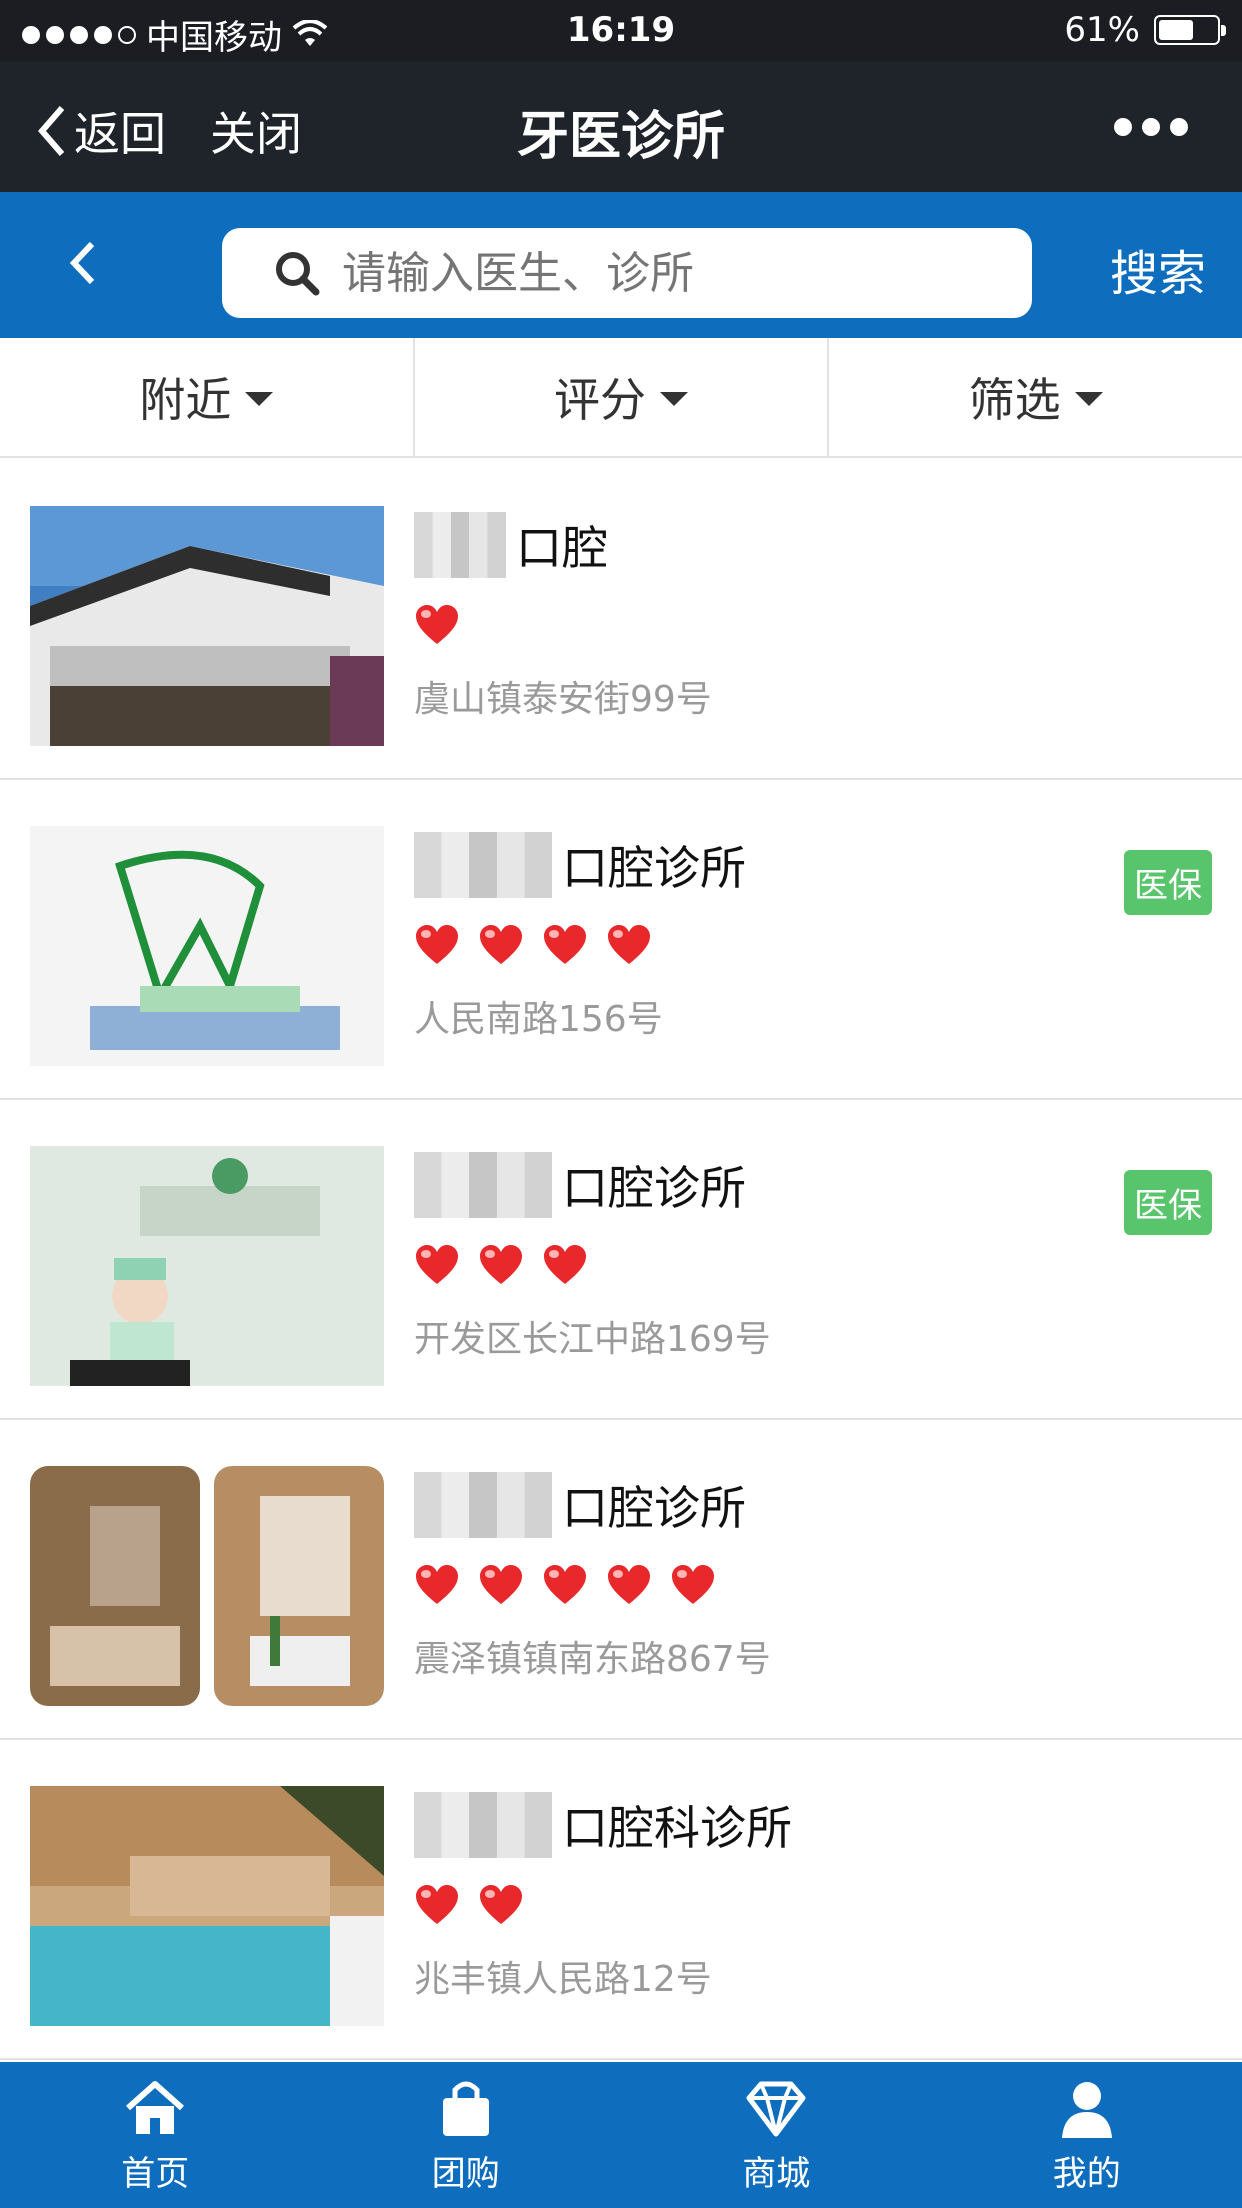  I want to click on list-item: 口腔诊所 开发区长江中路169号 医保, so click(621, 1260).